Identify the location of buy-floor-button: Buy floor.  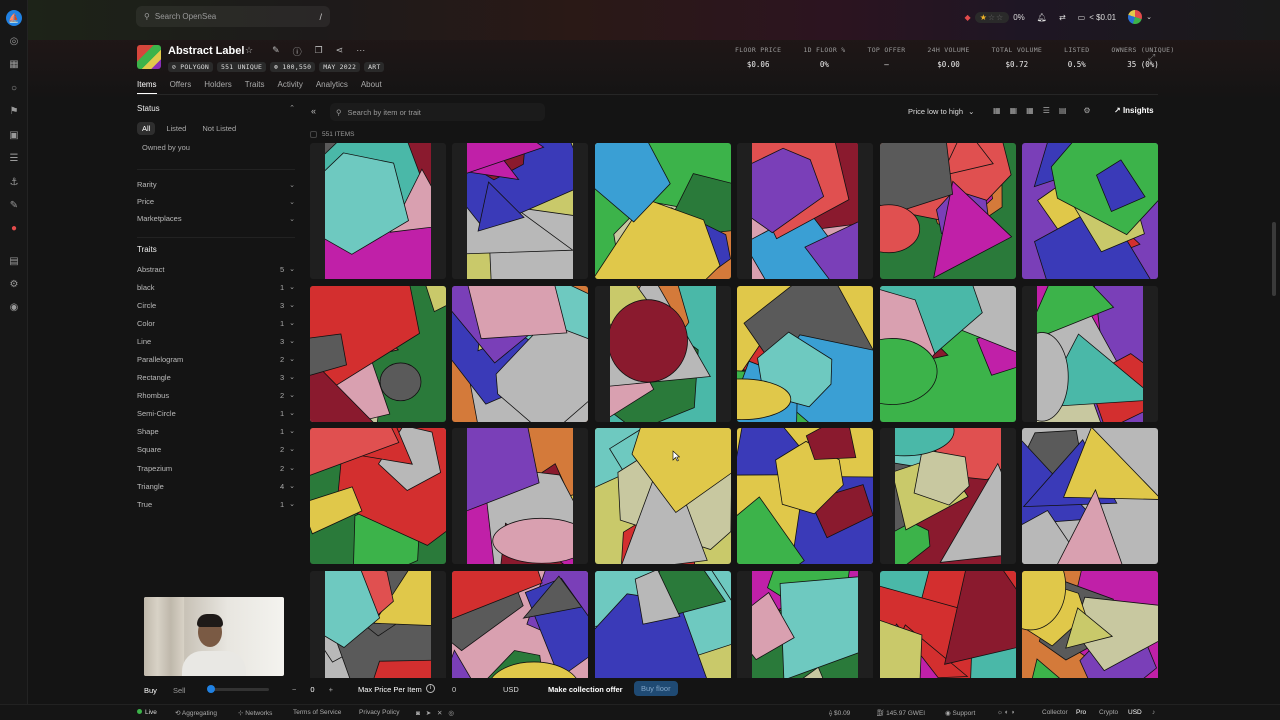
(656, 688).